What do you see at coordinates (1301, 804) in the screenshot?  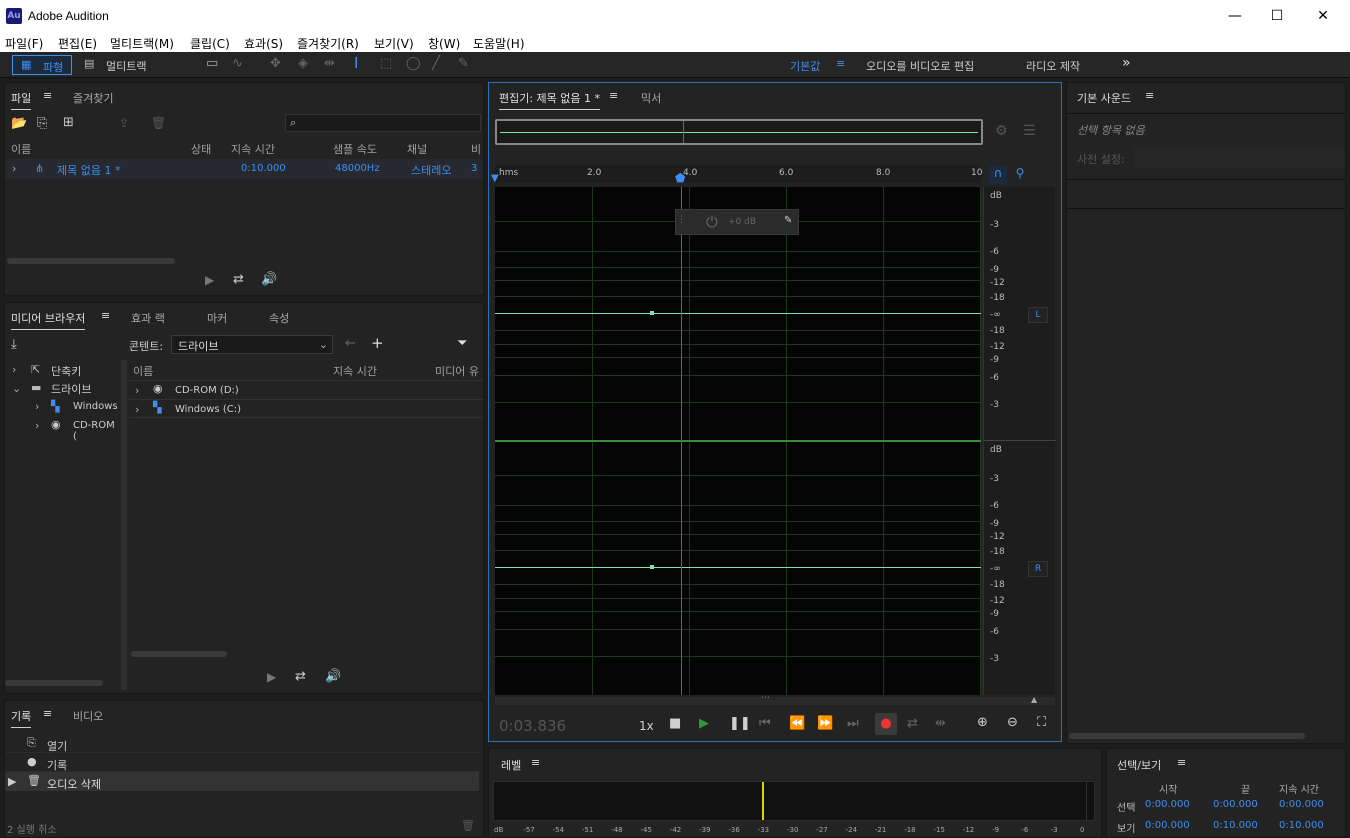 I see `selection-duration: 0:00.000` at bounding box center [1301, 804].